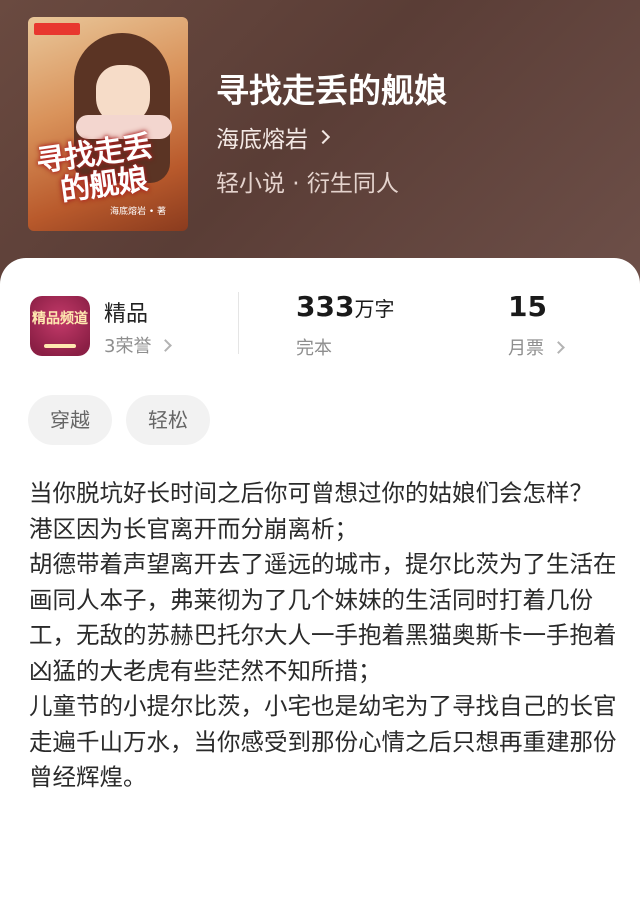  I want to click on premium-channel-badge-icon: 精品频道, so click(60, 326).